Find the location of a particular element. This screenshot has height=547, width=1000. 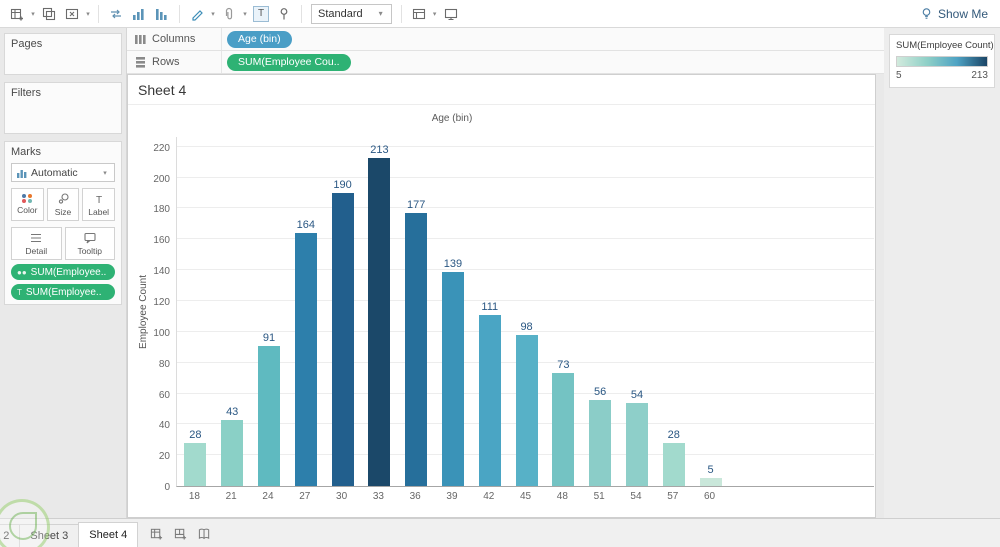

columns-icon is located at coordinates (140, 39).